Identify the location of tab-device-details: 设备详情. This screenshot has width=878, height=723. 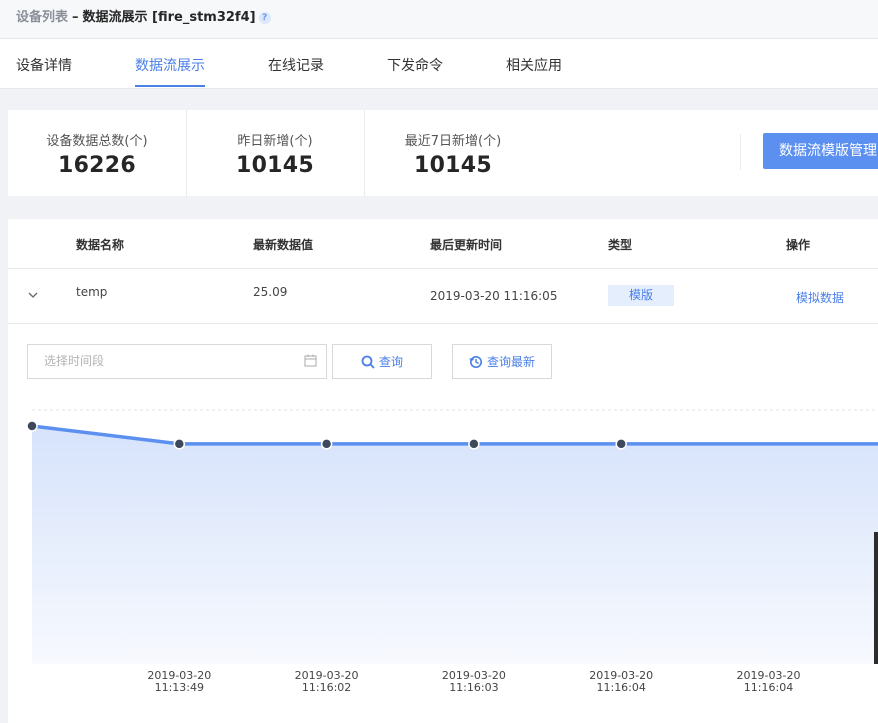
(44, 65).